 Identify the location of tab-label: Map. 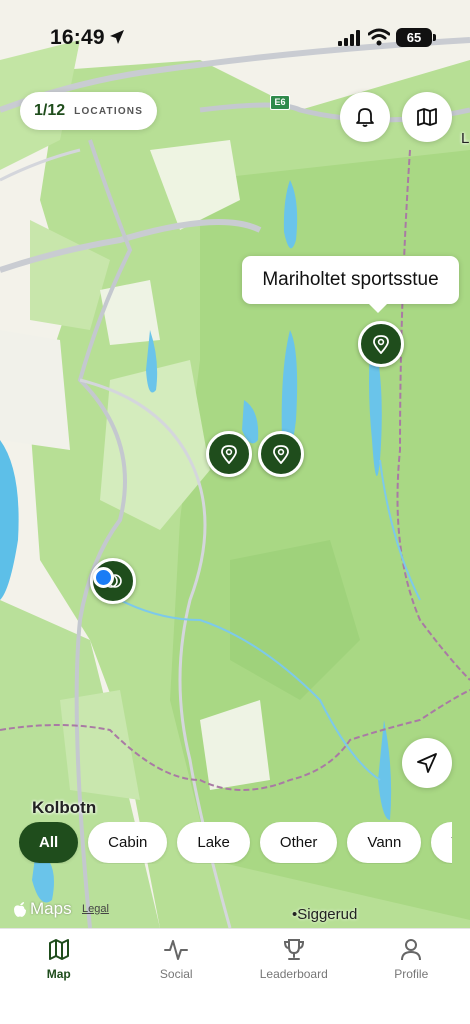
(58, 974).